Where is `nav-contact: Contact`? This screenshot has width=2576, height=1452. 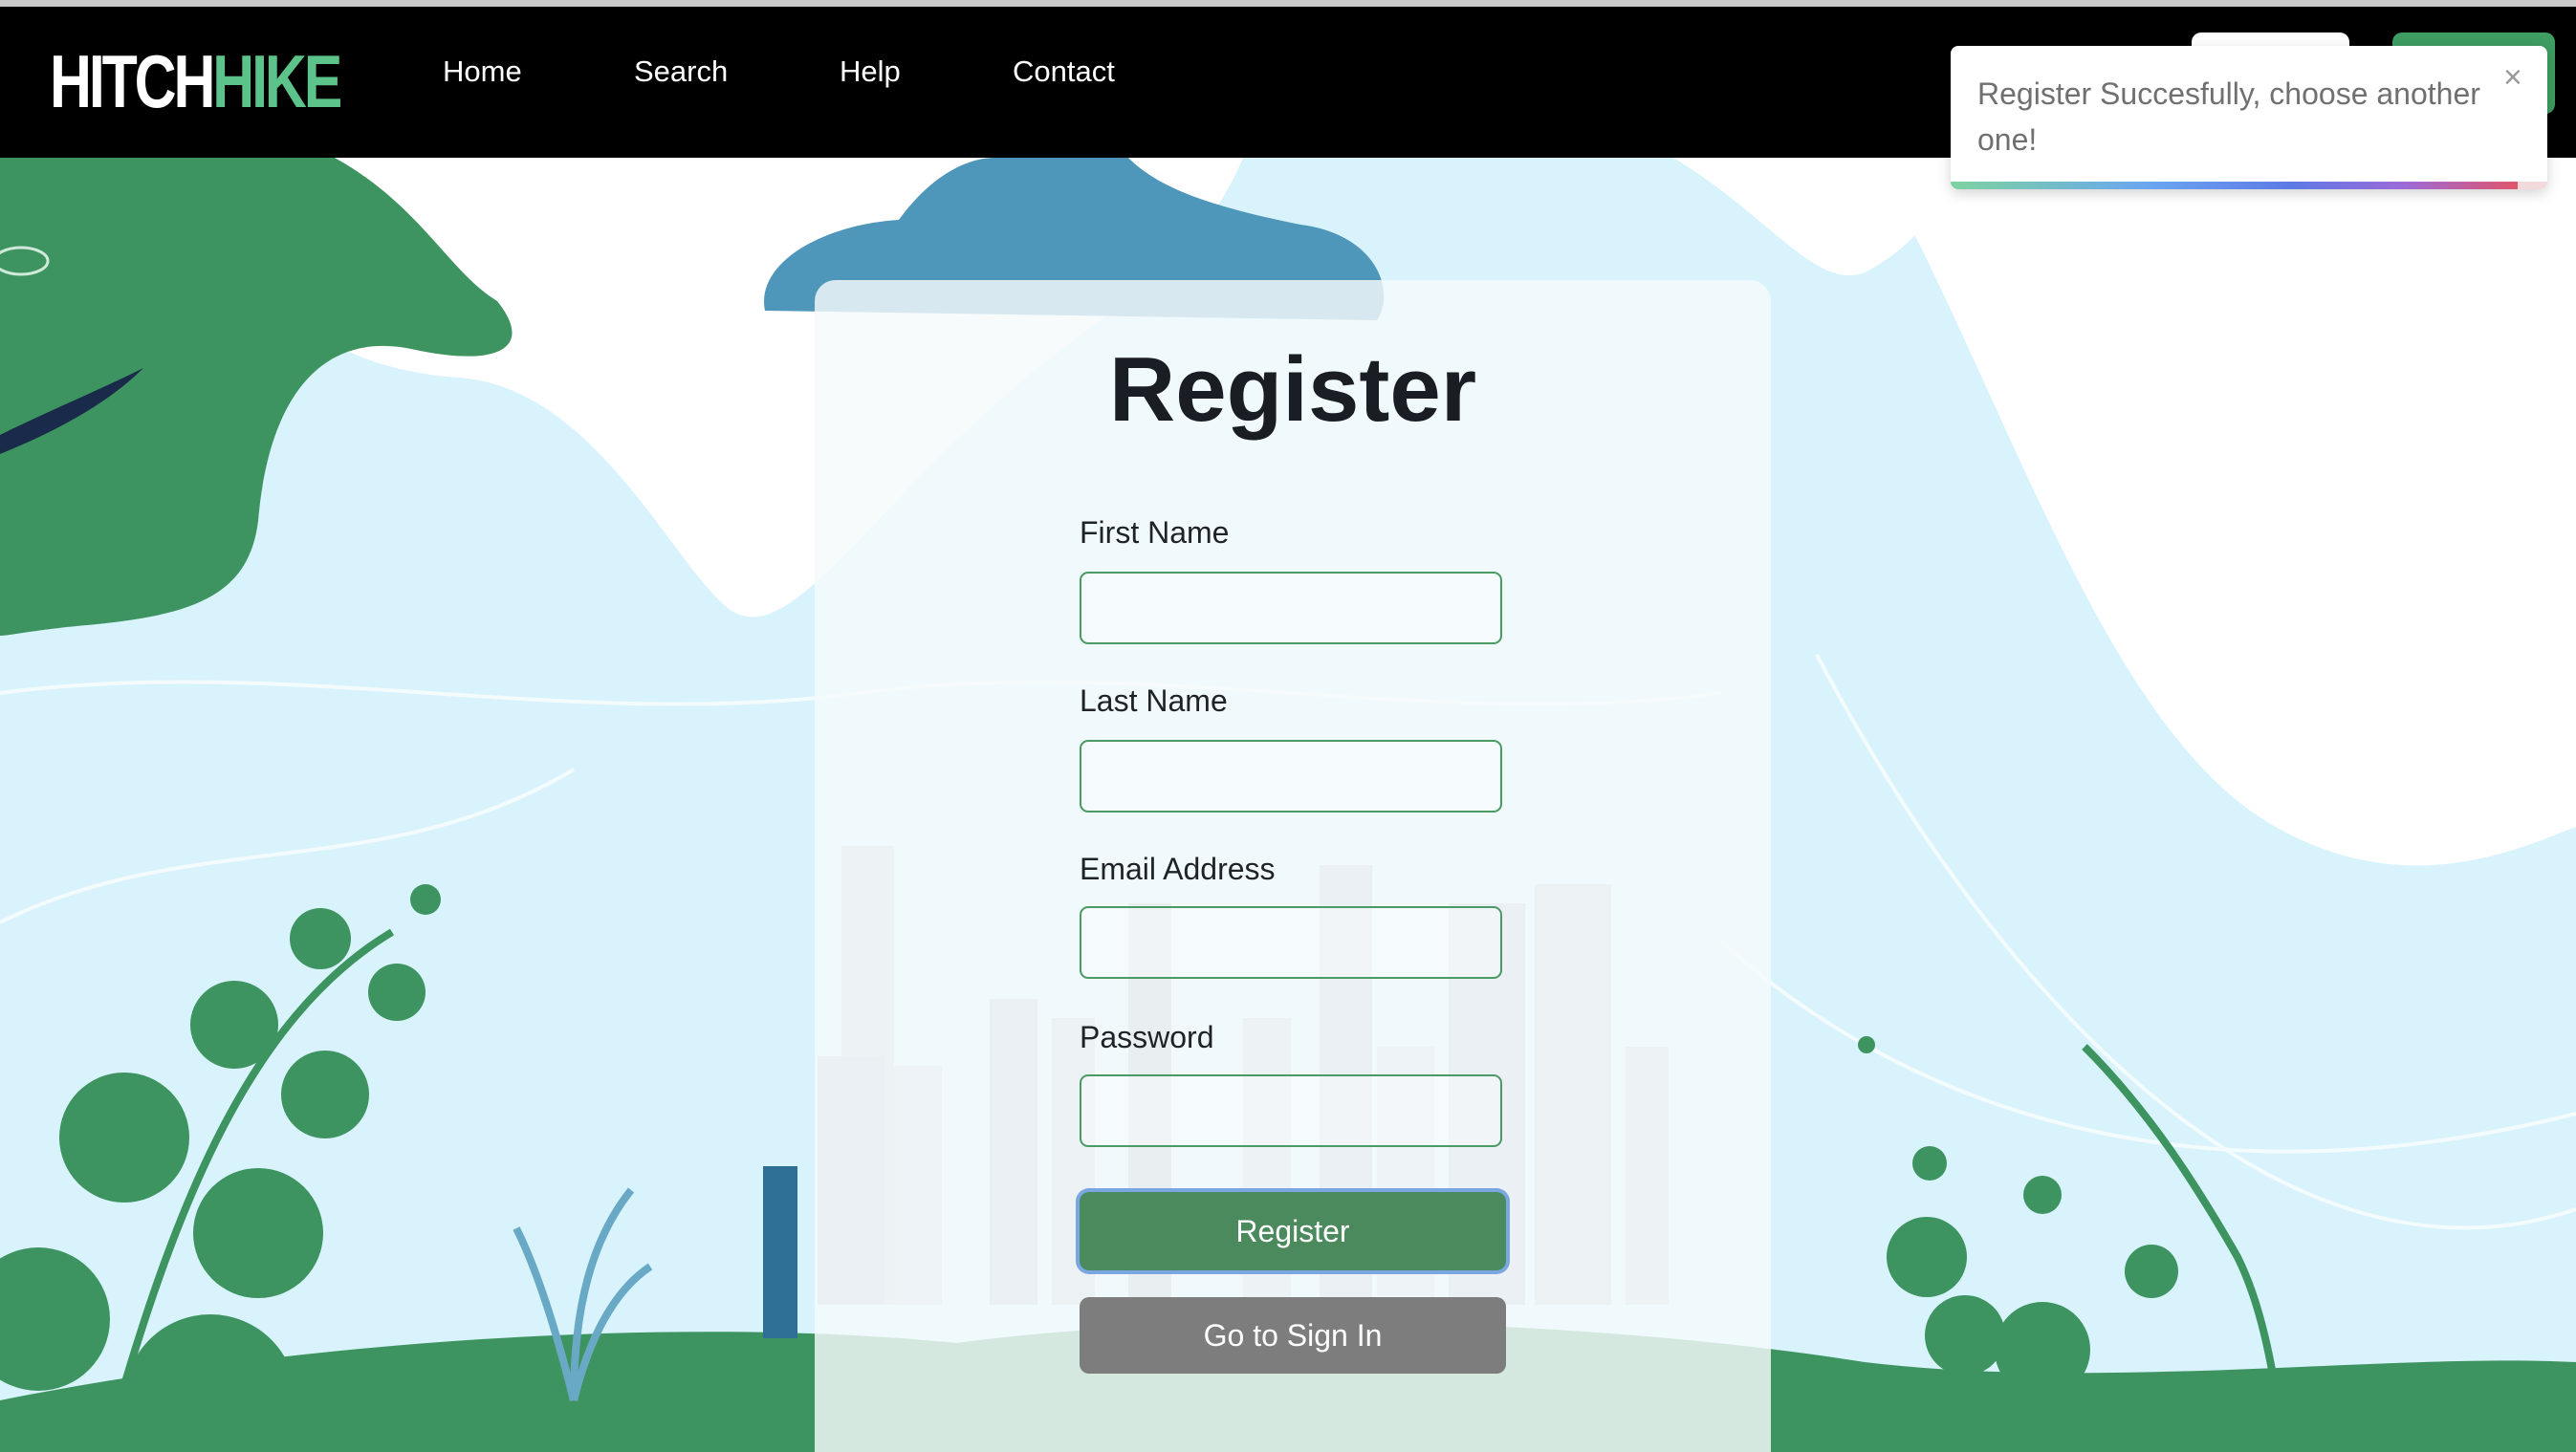
nav-contact: Contact is located at coordinates (1064, 71).